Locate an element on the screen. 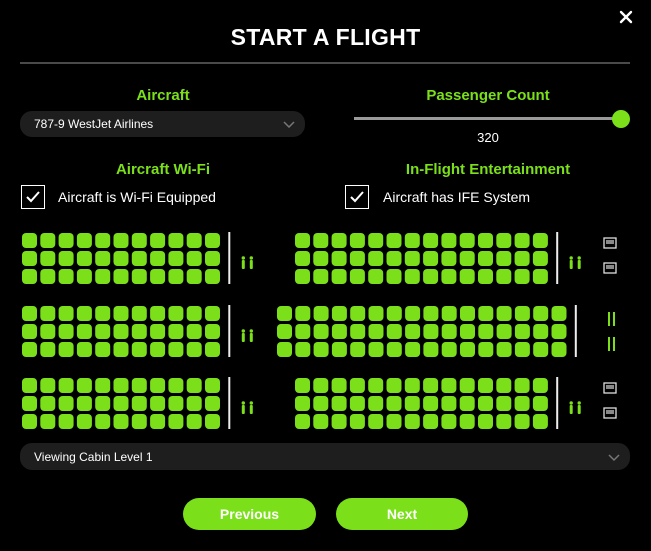 The width and height of the screenshot is (651, 551). cabin-level-select: Viewing Cabin Level 1 is located at coordinates (325, 456).